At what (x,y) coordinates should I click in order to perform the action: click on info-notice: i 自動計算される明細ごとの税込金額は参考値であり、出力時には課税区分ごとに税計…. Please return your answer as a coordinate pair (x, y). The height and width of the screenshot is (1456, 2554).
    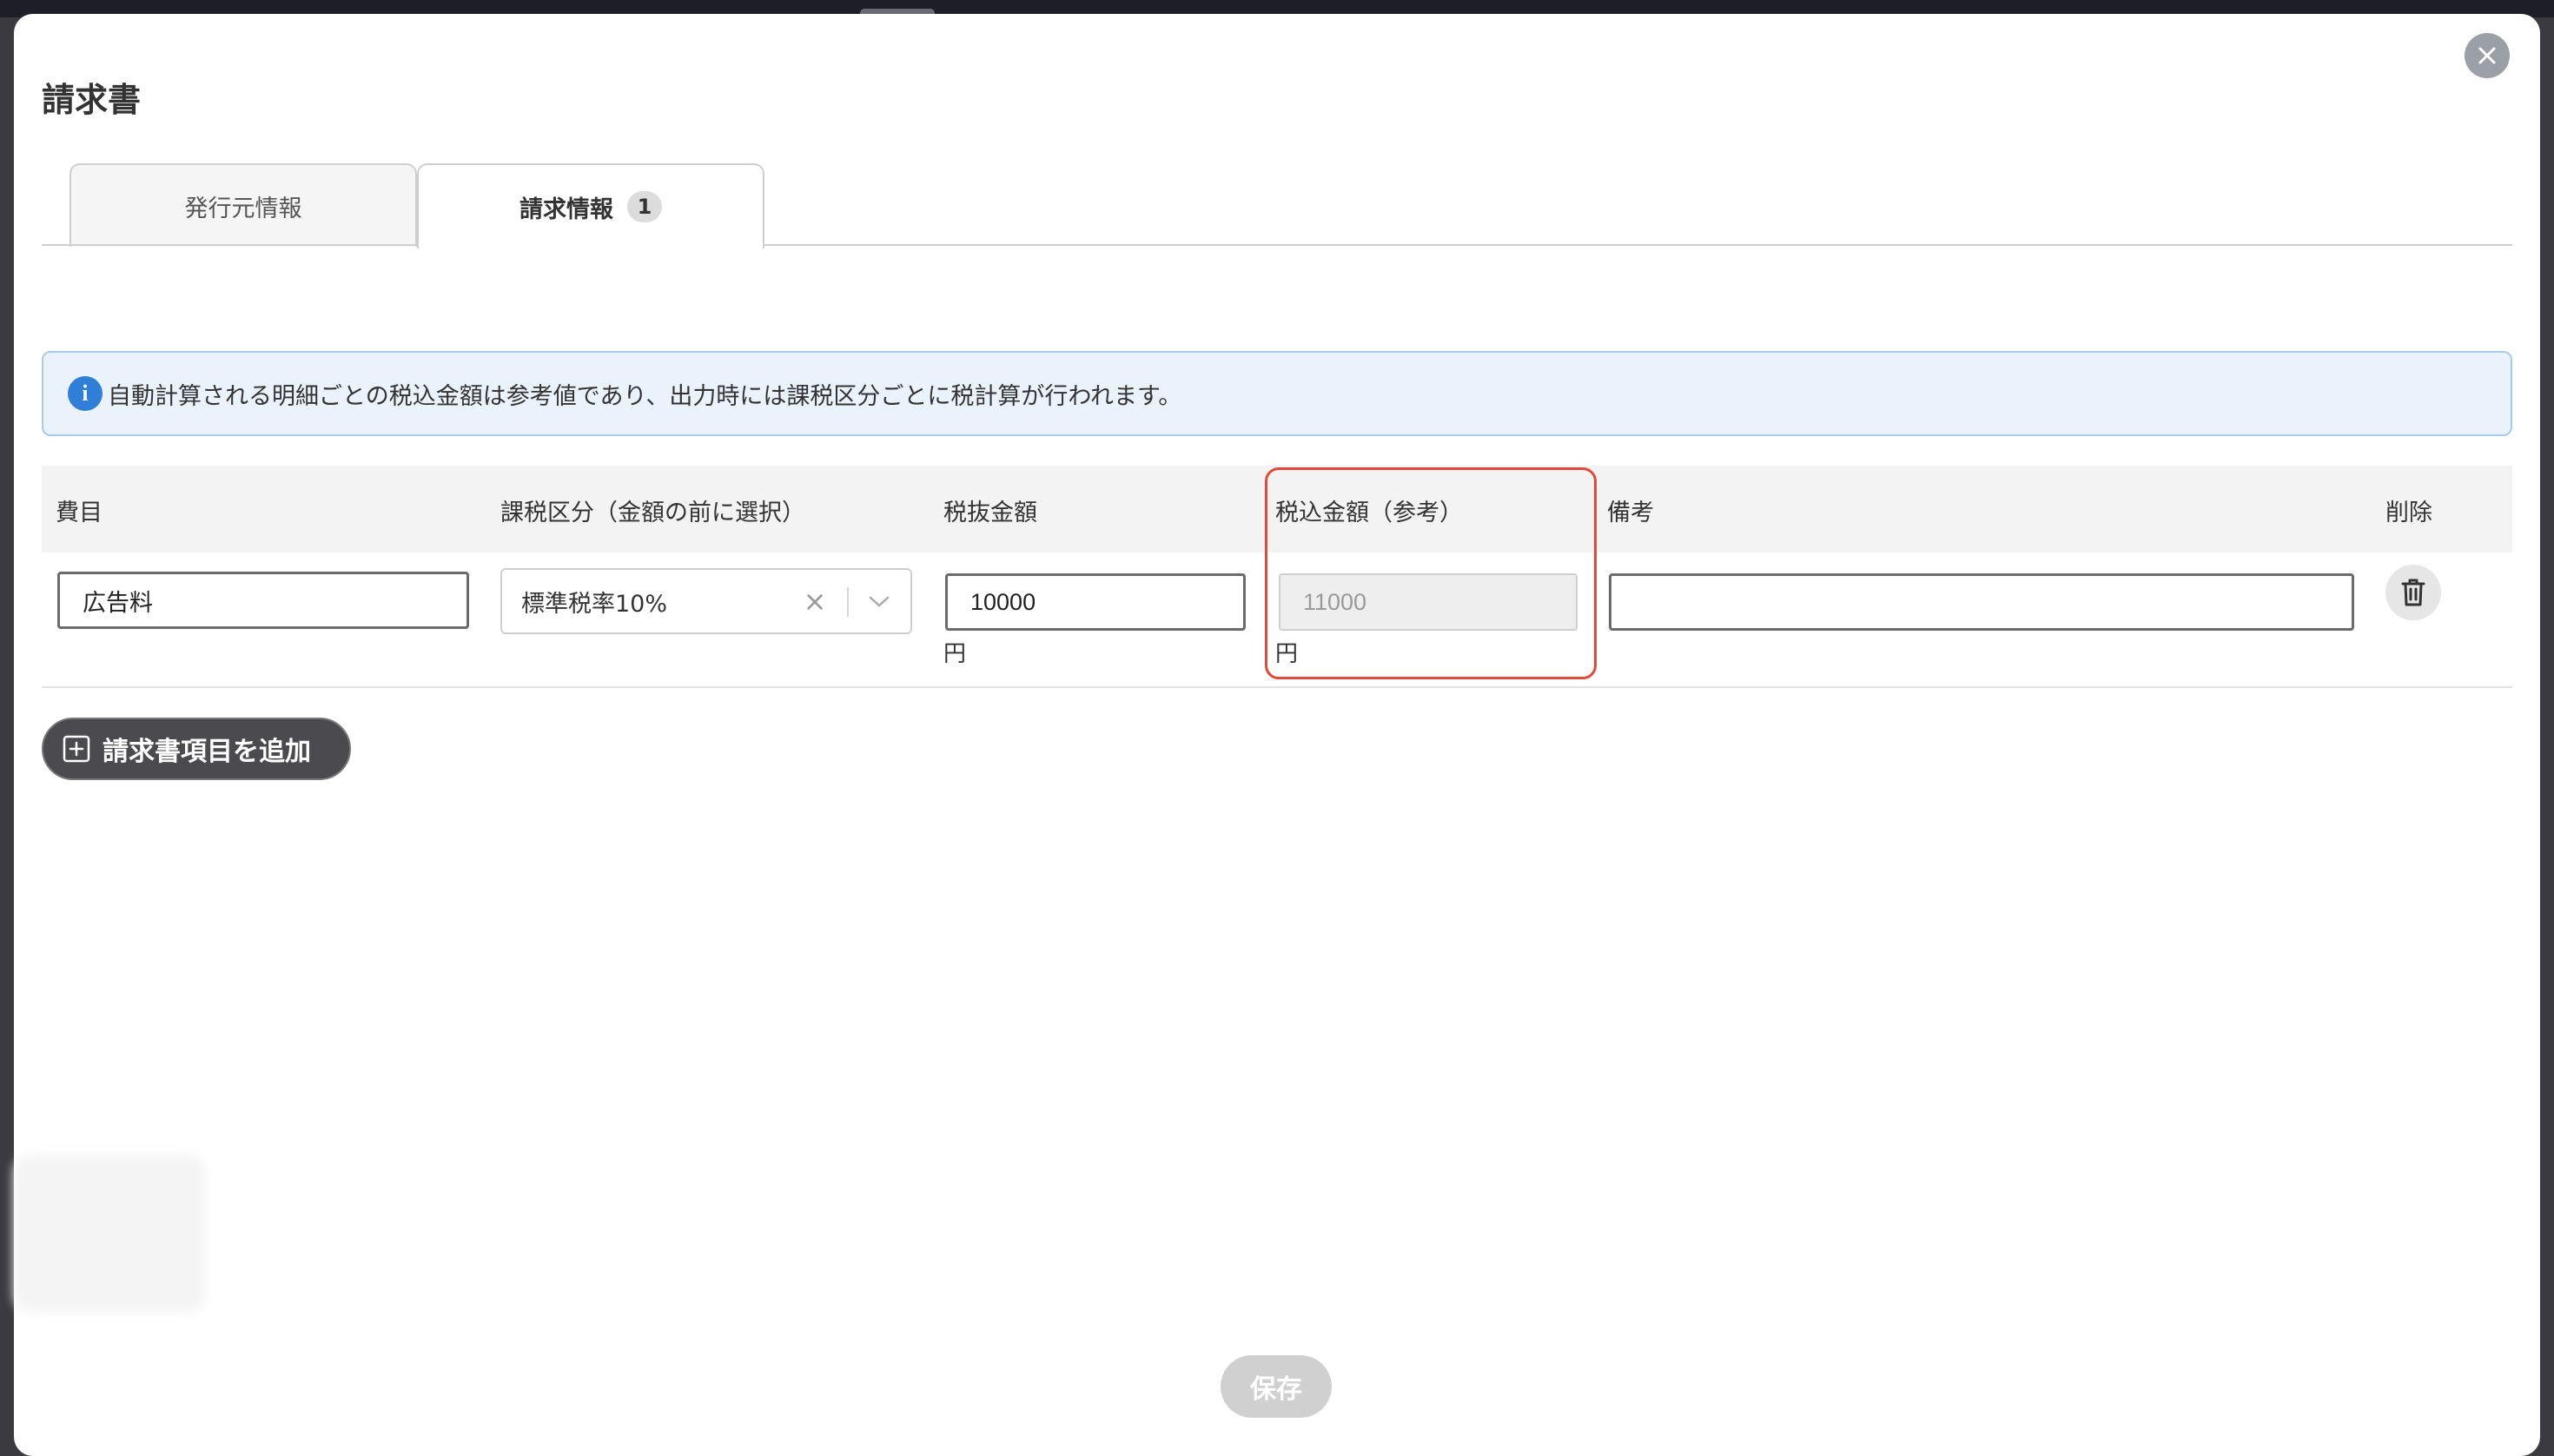
    Looking at the image, I should click on (1277, 393).